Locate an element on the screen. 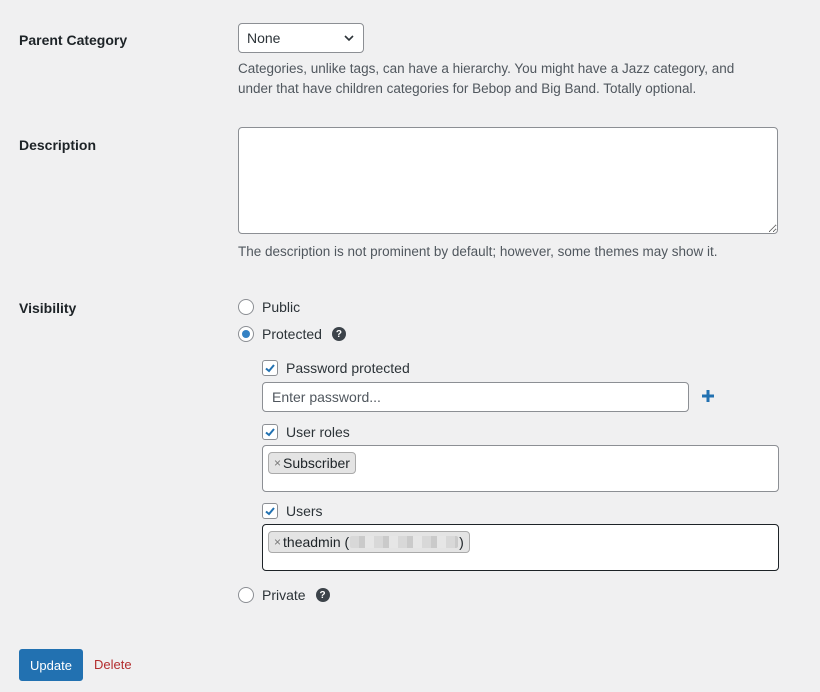  users-checkbox is located at coordinates (270, 511).